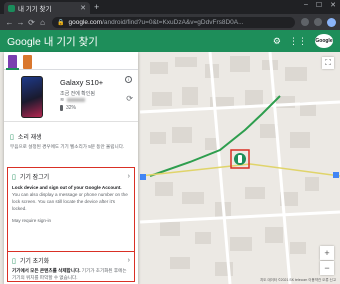 This screenshot has width=340, height=284. I want to click on map-copyright: 지도 데이터 ©2021 SK telecom 이용약관 오류 신고, so click(298, 280).